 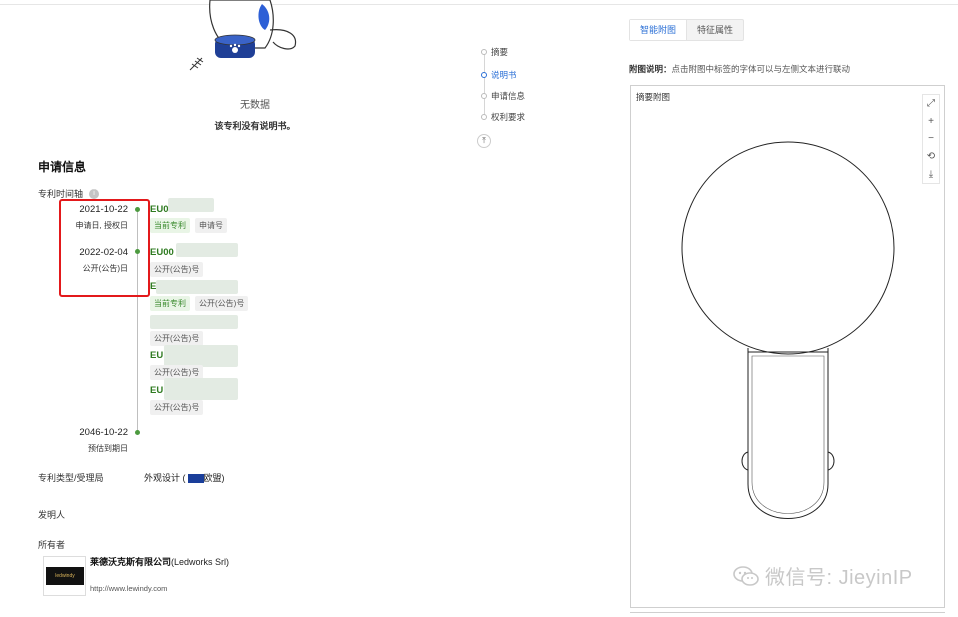 I want to click on owner-logo-text: ledwindy, so click(x=65, y=576).